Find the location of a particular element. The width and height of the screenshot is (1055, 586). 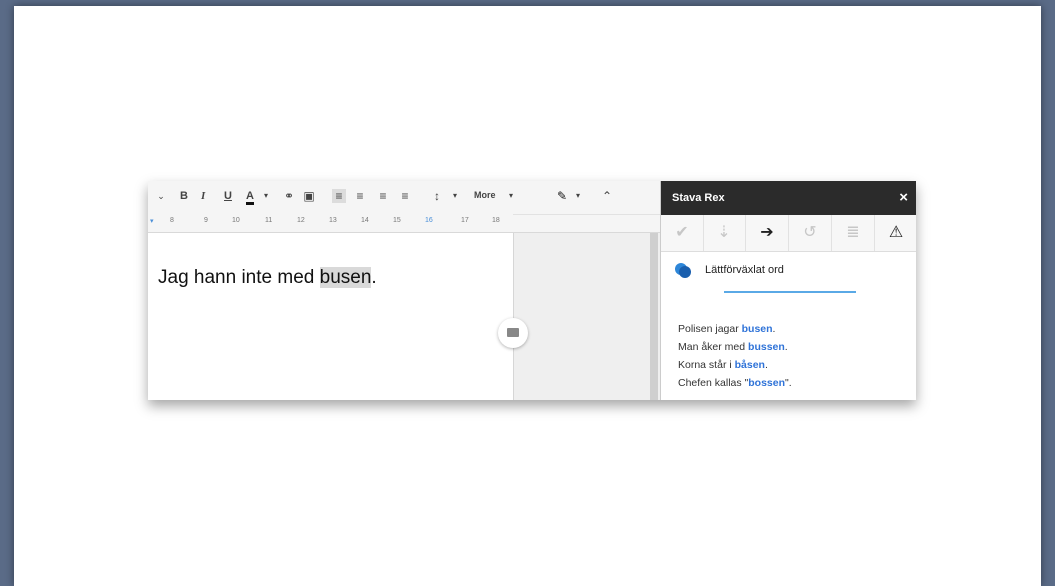

sidebar-header: Stava Rex × is located at coordinates (788, 198).